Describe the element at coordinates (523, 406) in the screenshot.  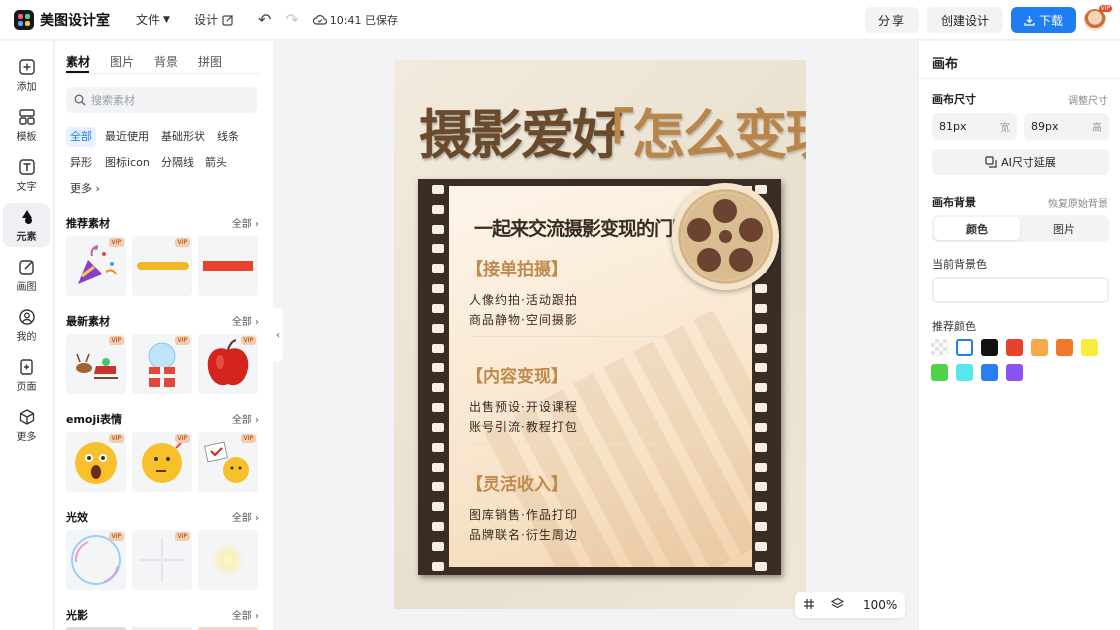
I see `block-line: 出售预设·开设课程` at that location.